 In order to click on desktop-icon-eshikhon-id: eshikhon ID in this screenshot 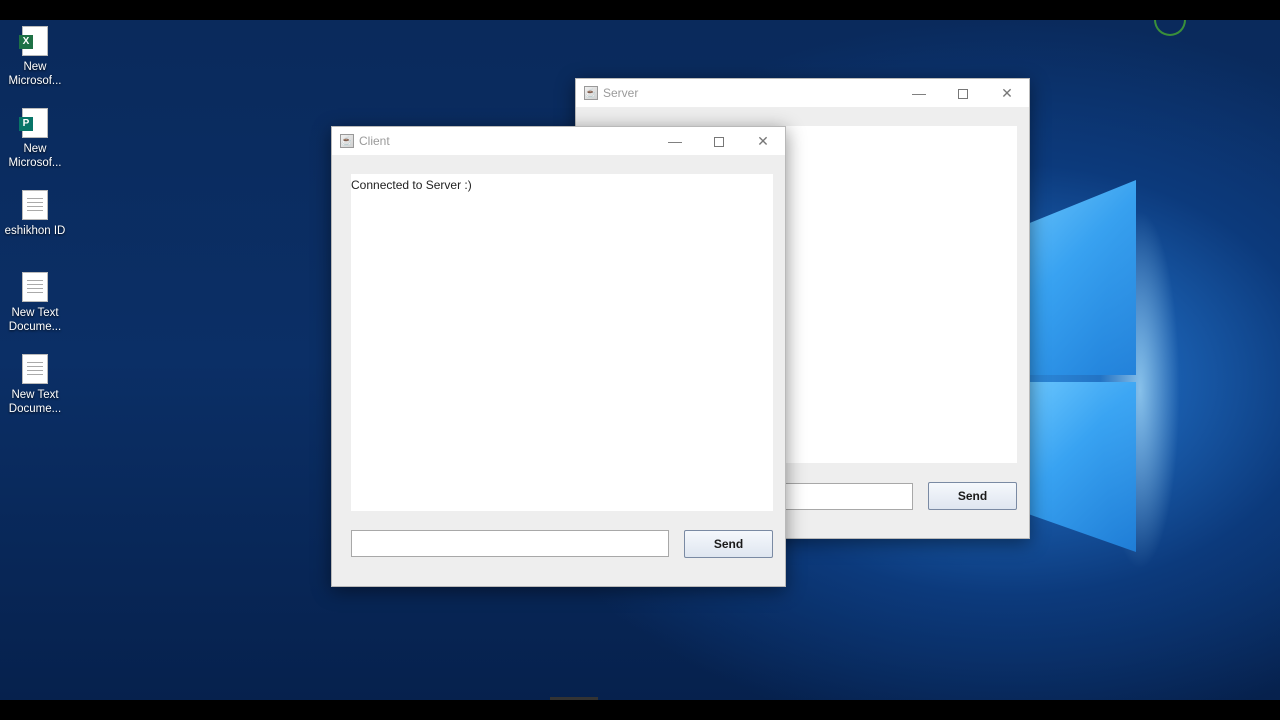, I will do `click(35, 214)`.